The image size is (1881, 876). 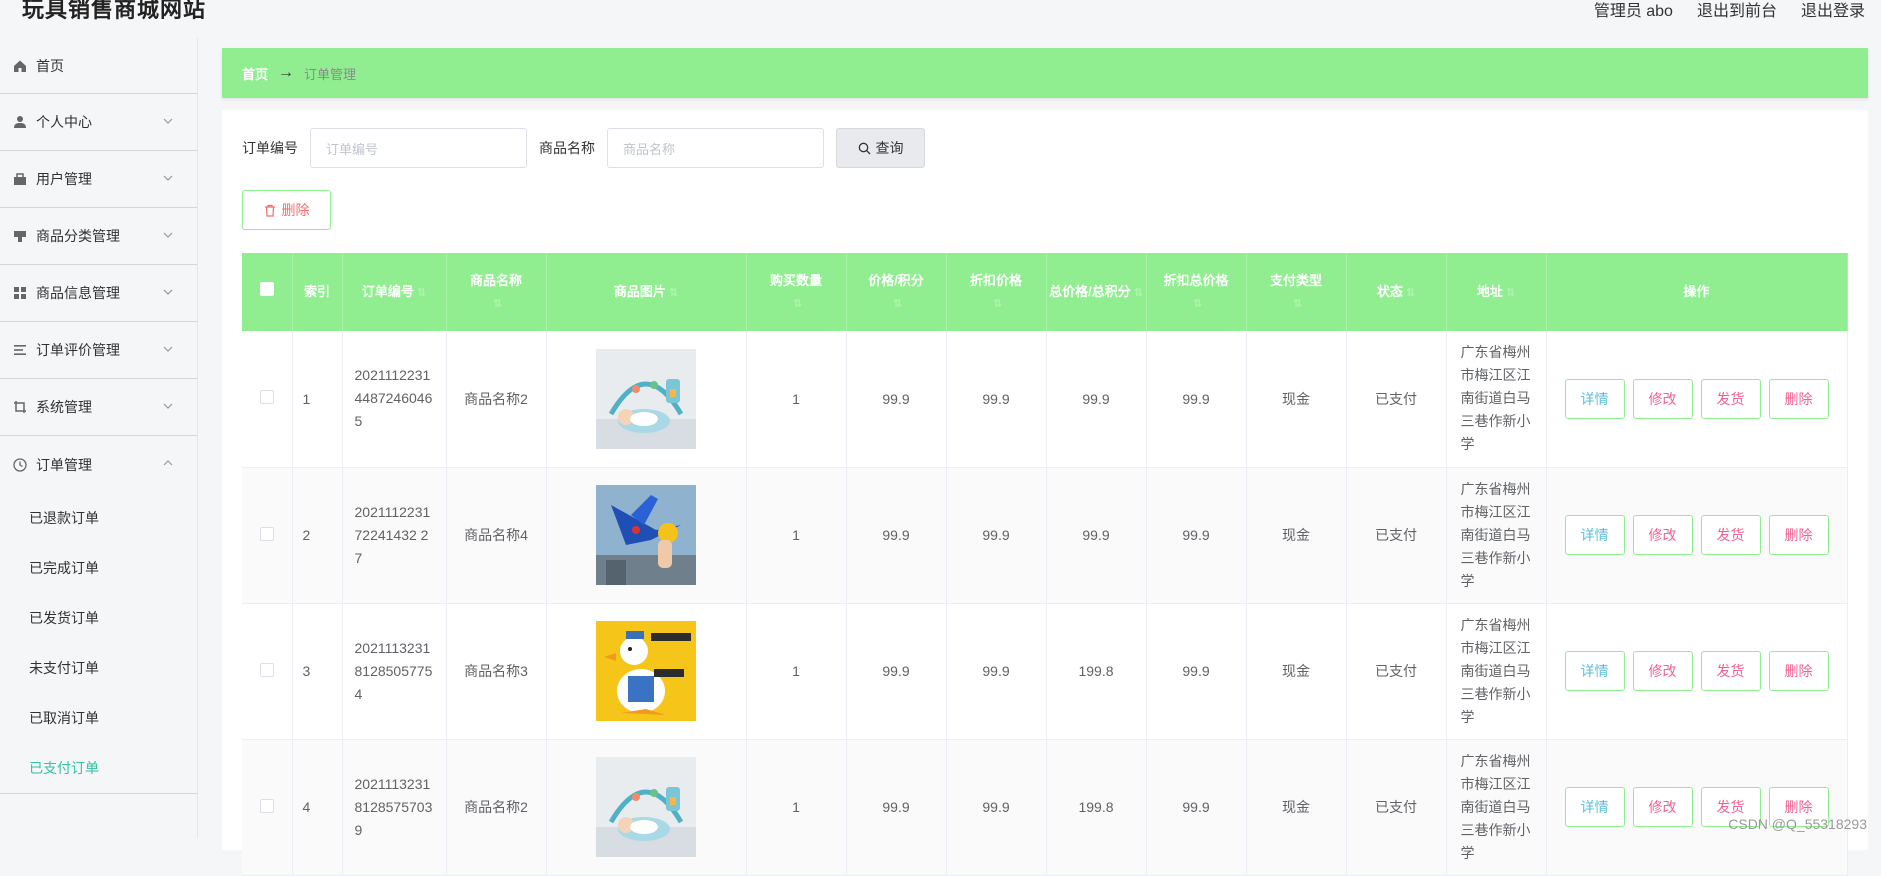 I want to click on column-header: 索引, so click(x=317, y=292).